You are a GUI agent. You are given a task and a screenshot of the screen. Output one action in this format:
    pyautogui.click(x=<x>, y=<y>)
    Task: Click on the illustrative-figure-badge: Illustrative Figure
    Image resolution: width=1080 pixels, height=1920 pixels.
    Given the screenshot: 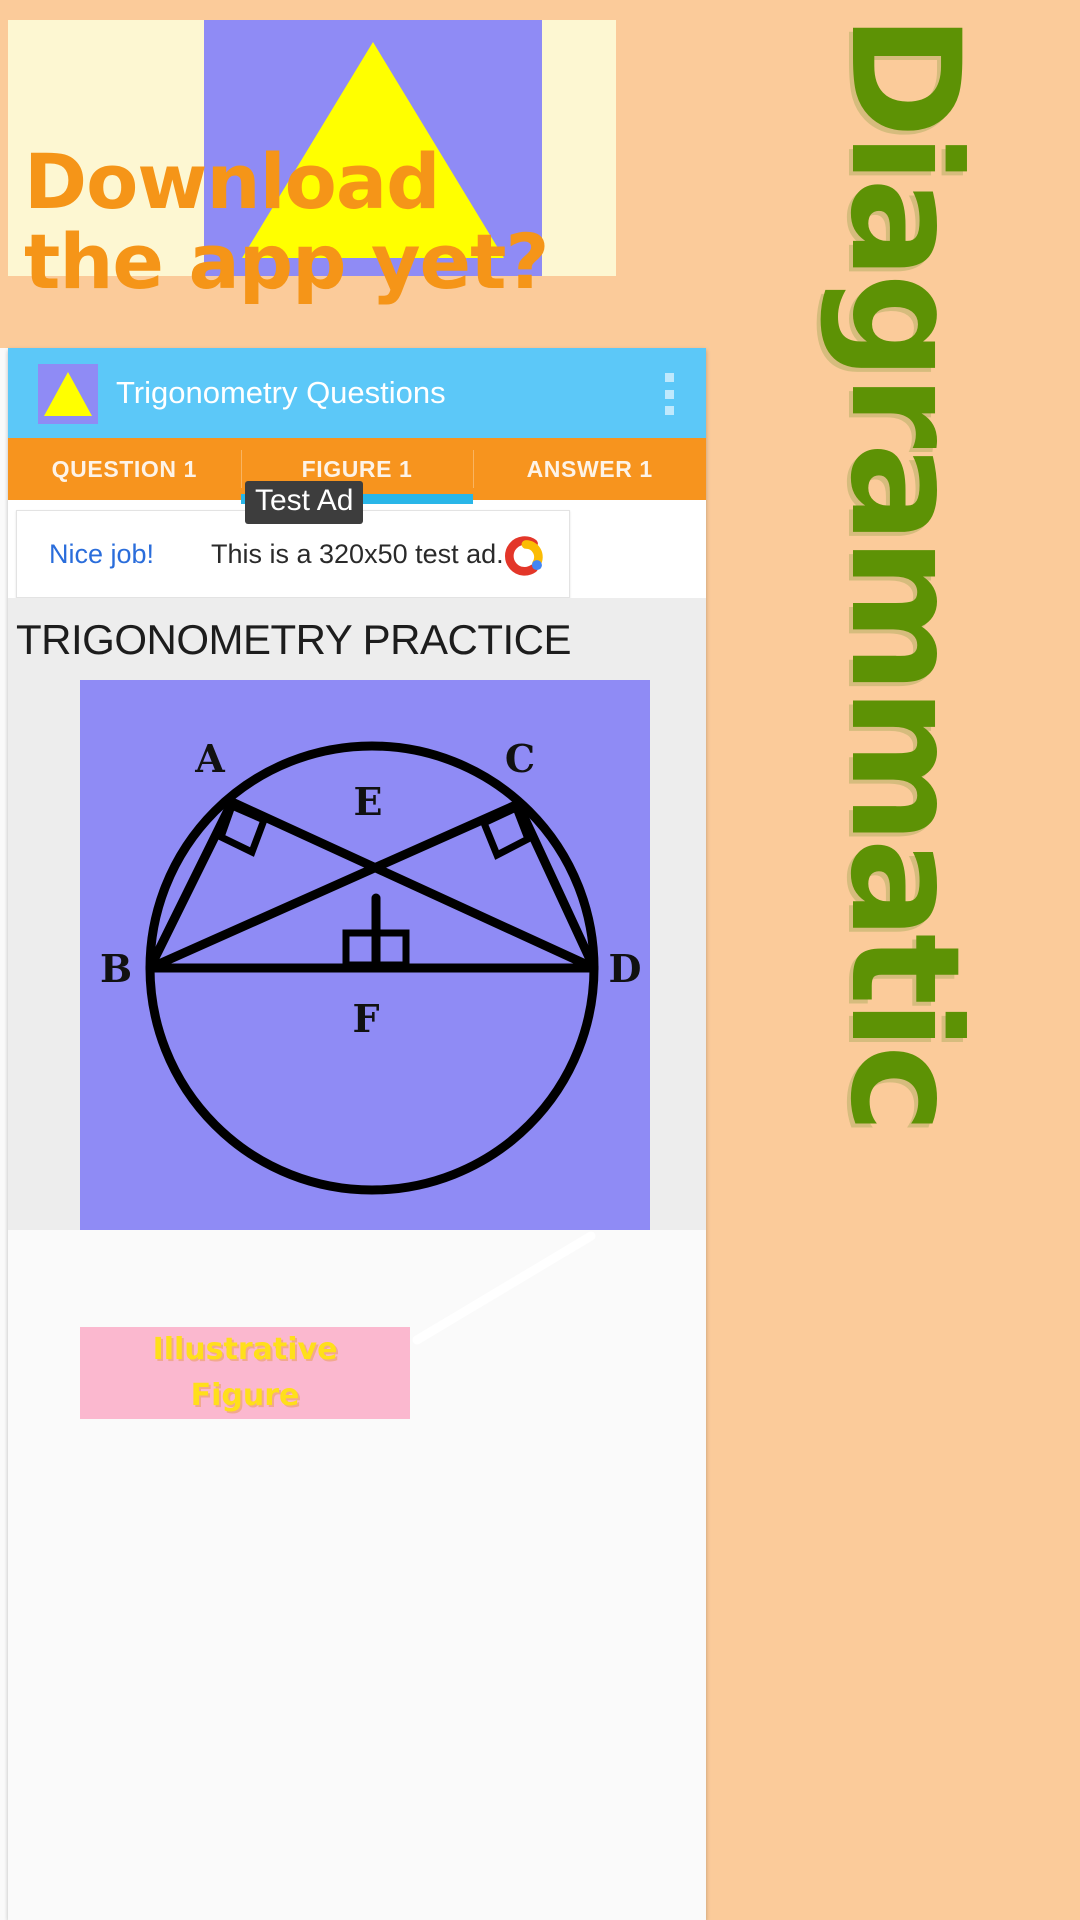 What is the action you would take?
    pyautogui.click(x=245, y=1373)
    